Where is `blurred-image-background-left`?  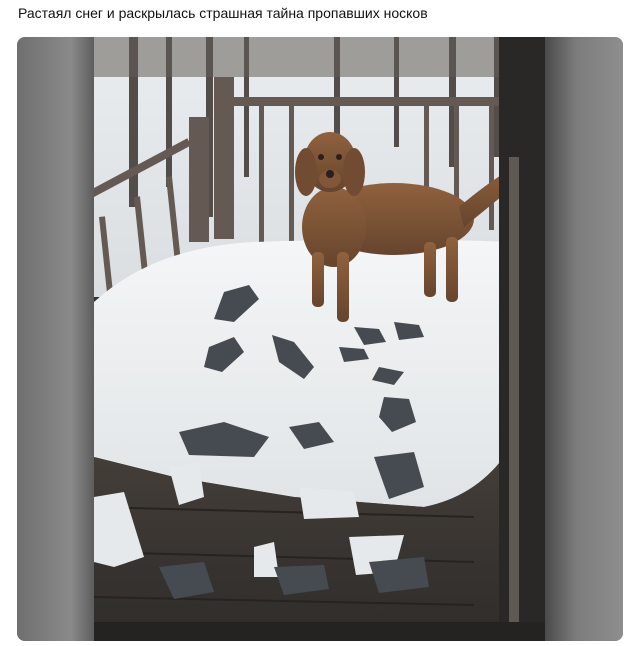
blurred-image-background-left is located at coordinates (55, 339).